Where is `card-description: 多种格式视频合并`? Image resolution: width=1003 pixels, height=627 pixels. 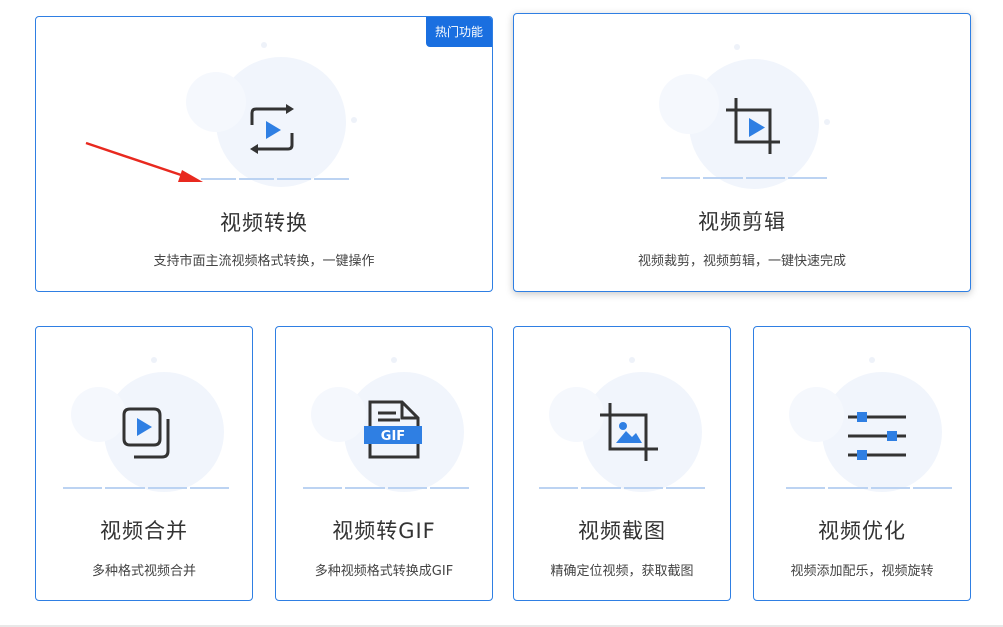
card-description: 多种格式视频合并 is located at coordinates (143, 571).